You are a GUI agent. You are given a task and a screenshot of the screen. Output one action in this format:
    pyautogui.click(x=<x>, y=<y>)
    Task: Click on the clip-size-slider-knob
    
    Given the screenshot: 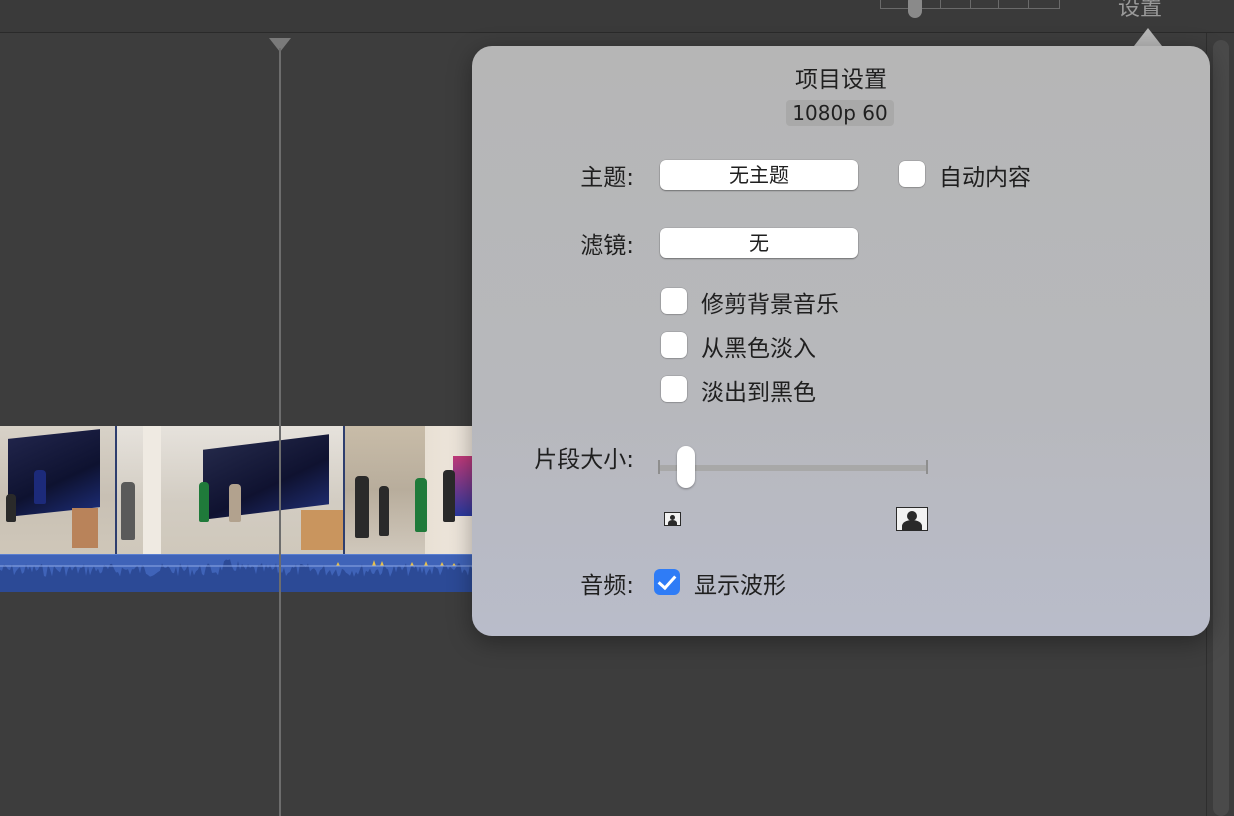 What is the action you would take?
    pyautogui.click(x=686, y=467)
    